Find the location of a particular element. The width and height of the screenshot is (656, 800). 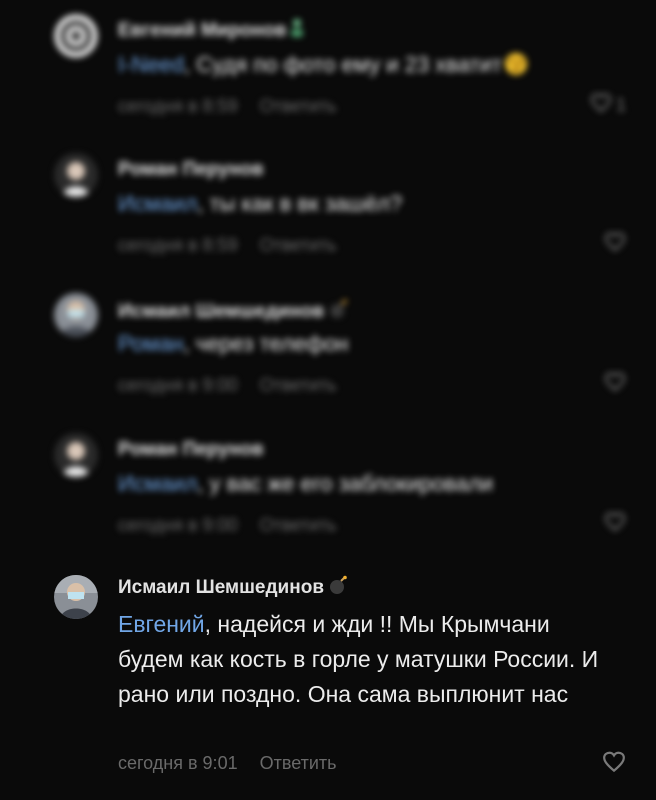

comment-text: I-Need, Судя по фото ему и 23 хватит is located at coordinates (367, 67).